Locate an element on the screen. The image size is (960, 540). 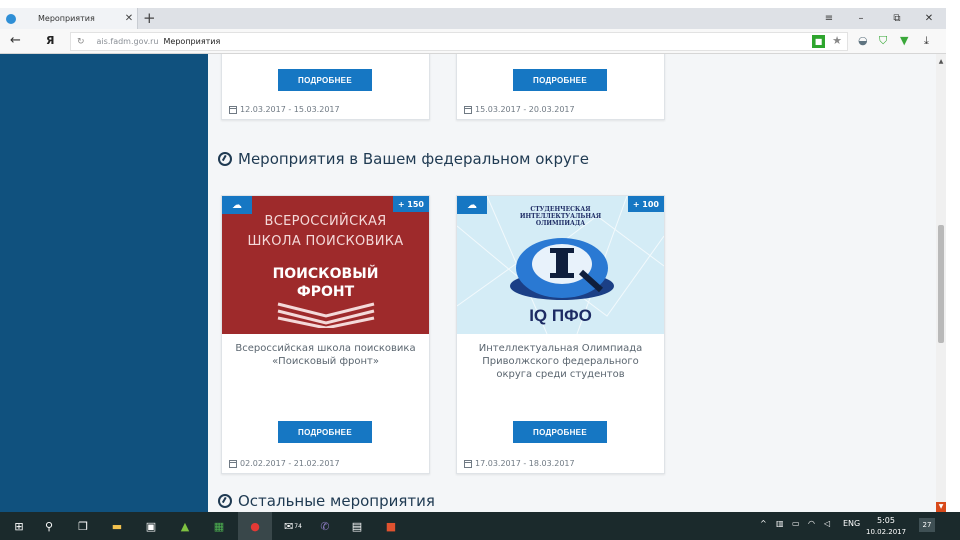
protect-extension-icon: ◒ is located at coordinates (863, 40).